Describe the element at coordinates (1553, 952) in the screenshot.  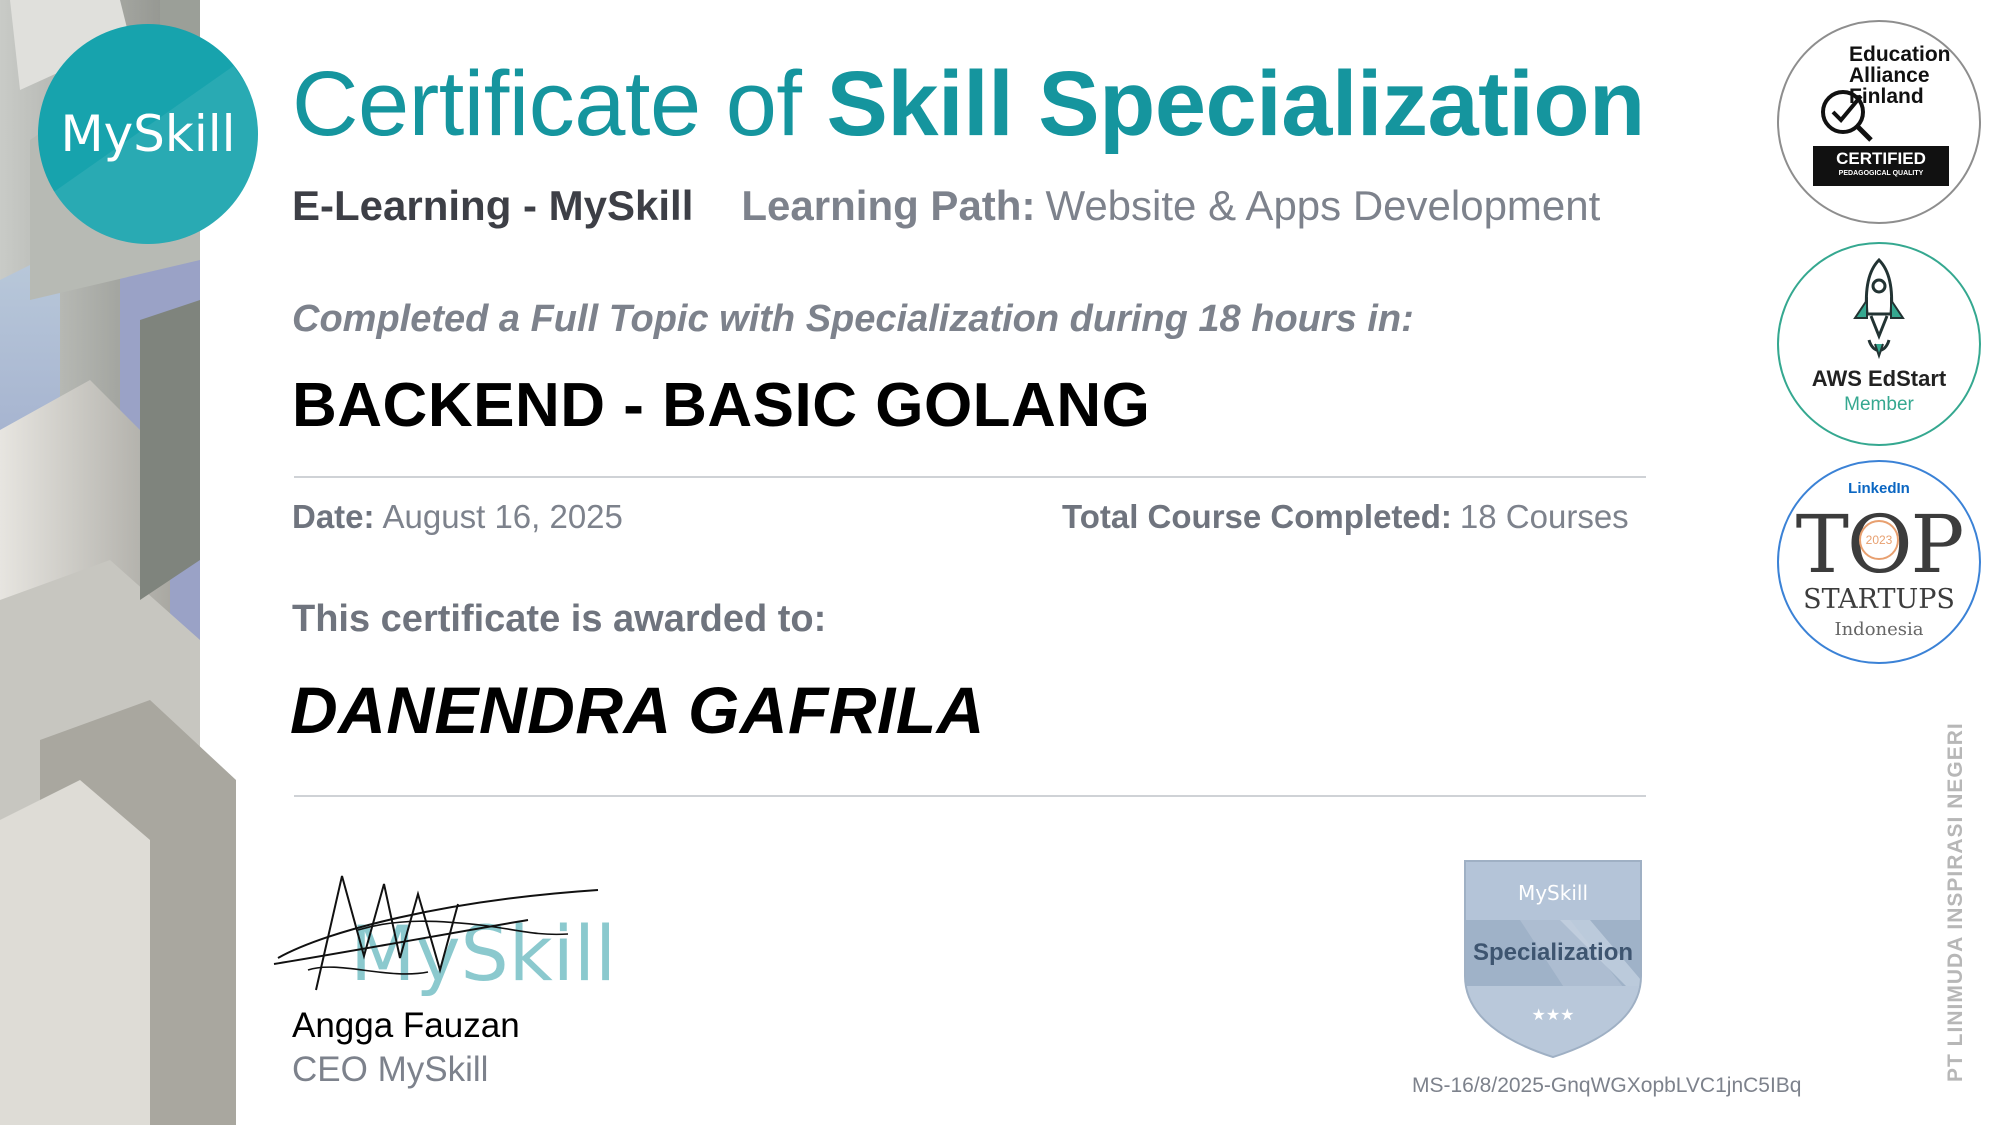
I see `badge-label: Specialization` at that location.